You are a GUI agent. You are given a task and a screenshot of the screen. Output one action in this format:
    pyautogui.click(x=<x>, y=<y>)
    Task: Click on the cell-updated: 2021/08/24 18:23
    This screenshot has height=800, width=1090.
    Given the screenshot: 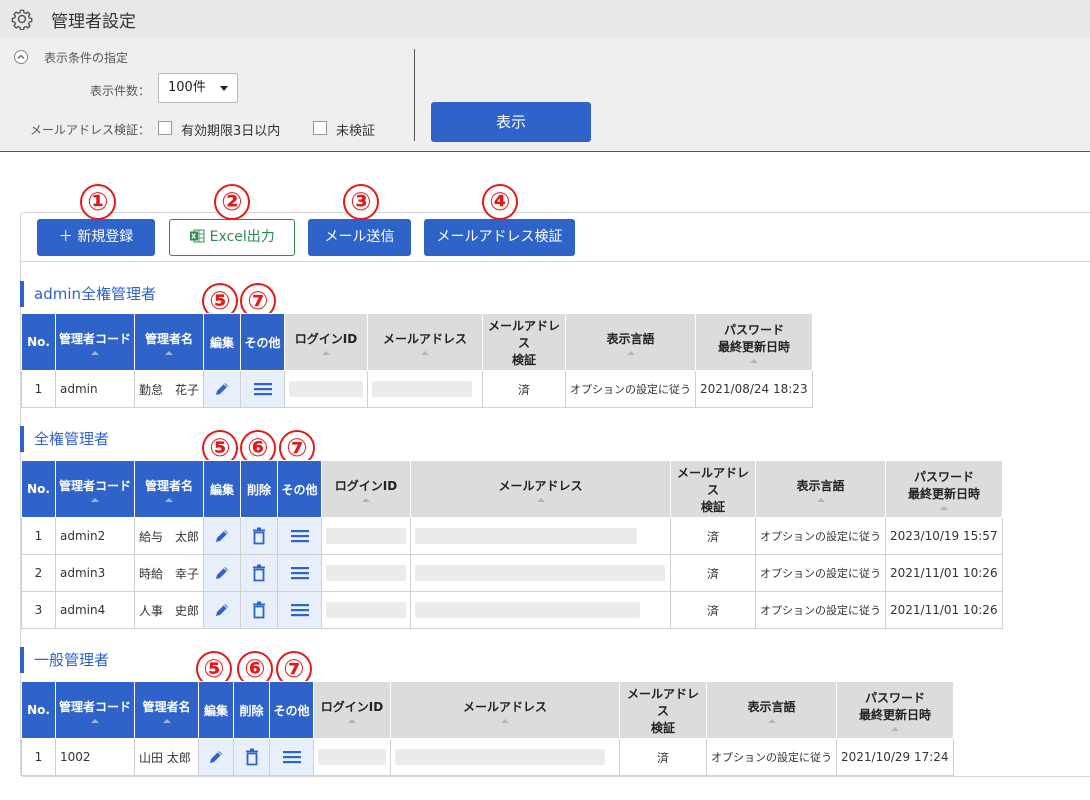 What is the action you would take?
    pyautogui.click(x=754, y=389)
    